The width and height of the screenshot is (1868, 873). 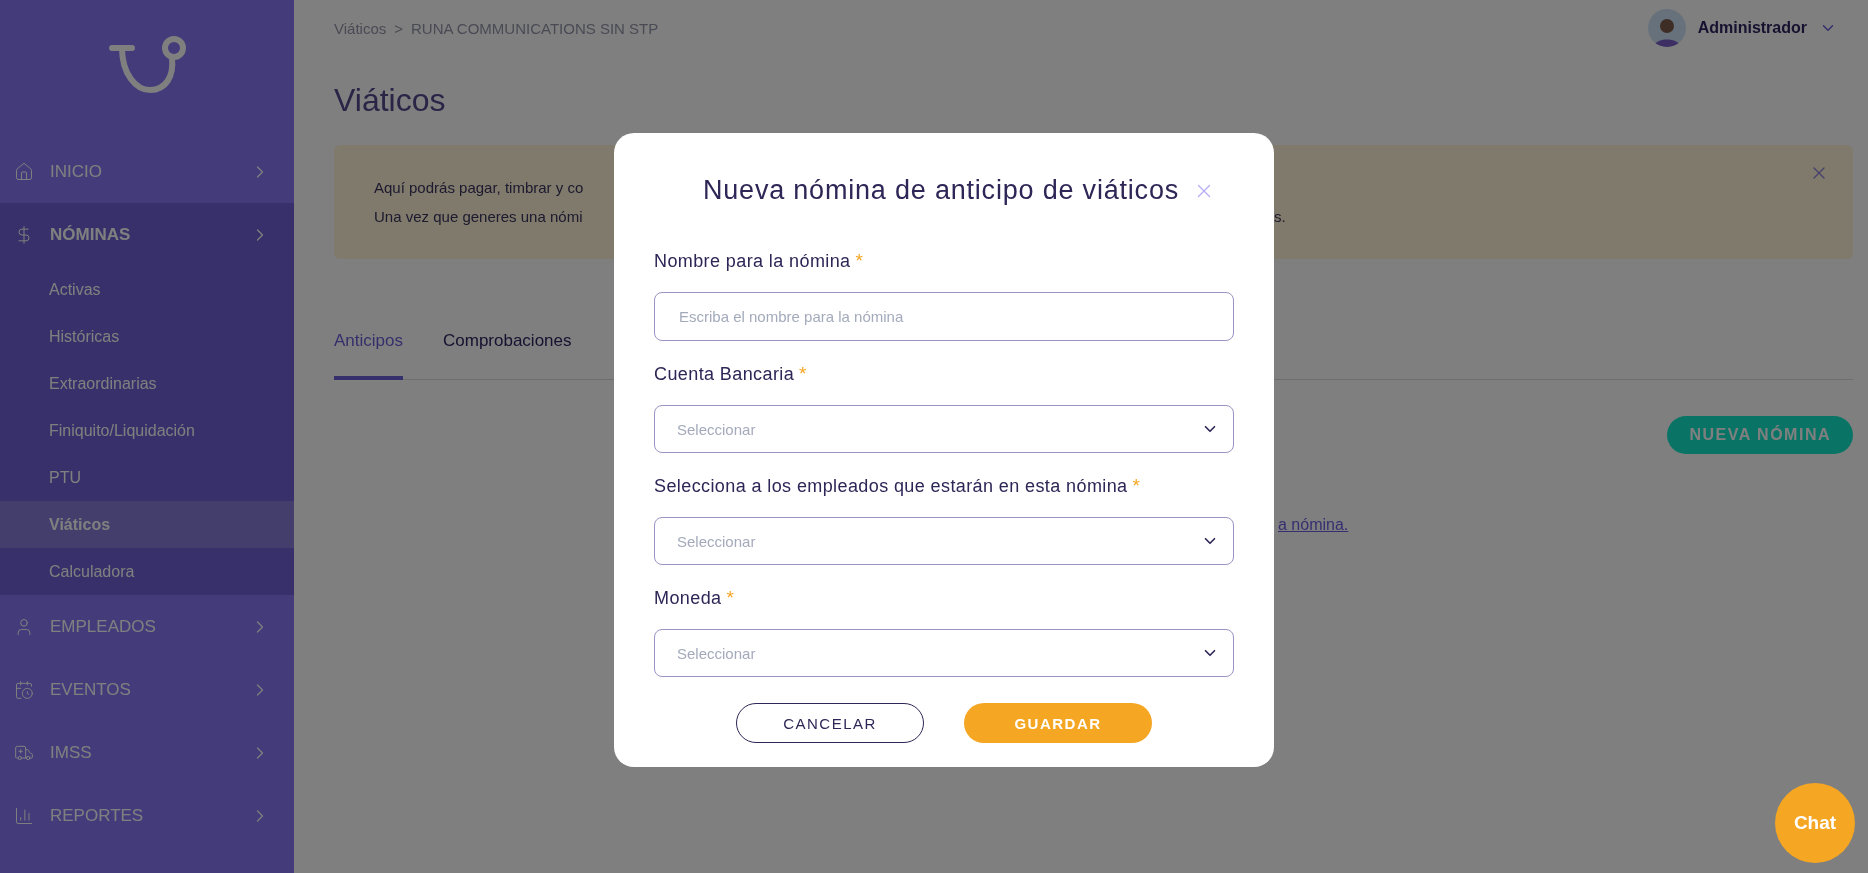 I want to click on bar-chart-icon, so click(x=24, y=815).